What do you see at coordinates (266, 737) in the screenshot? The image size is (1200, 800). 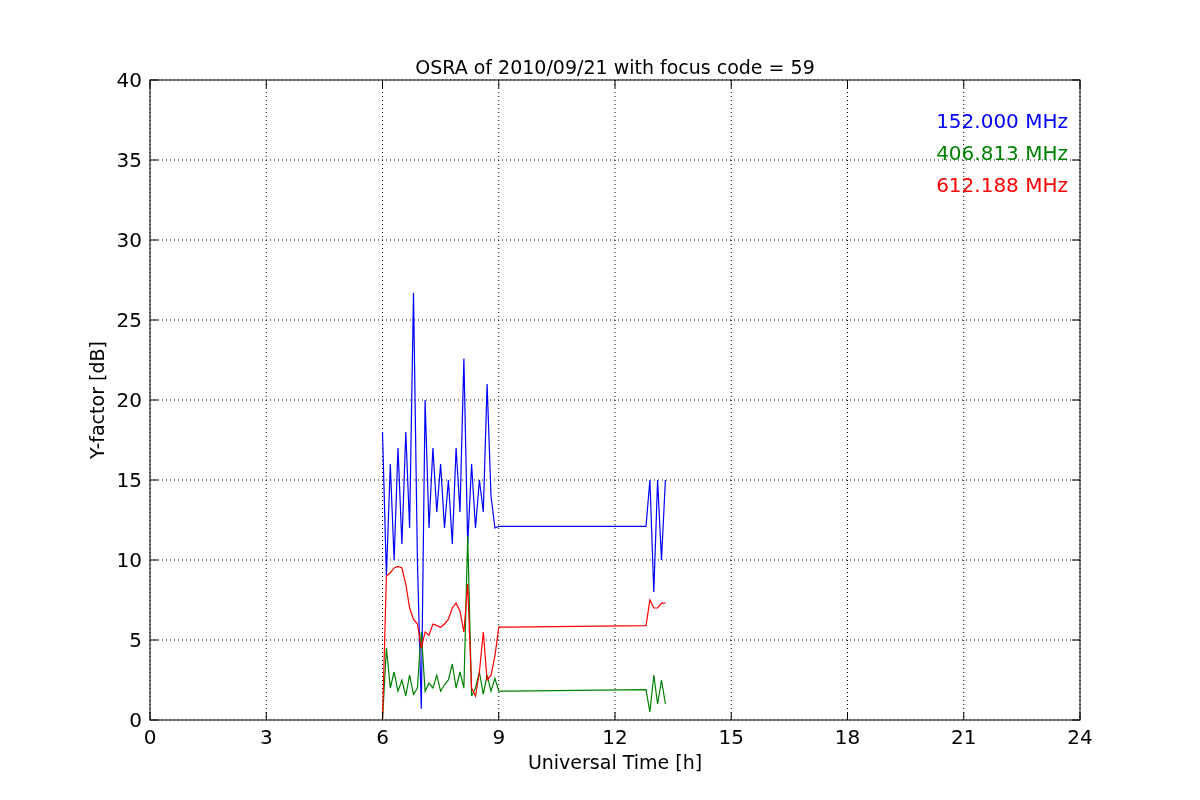 I see `x-tick-label: 3` at bounding box center [266, 737].